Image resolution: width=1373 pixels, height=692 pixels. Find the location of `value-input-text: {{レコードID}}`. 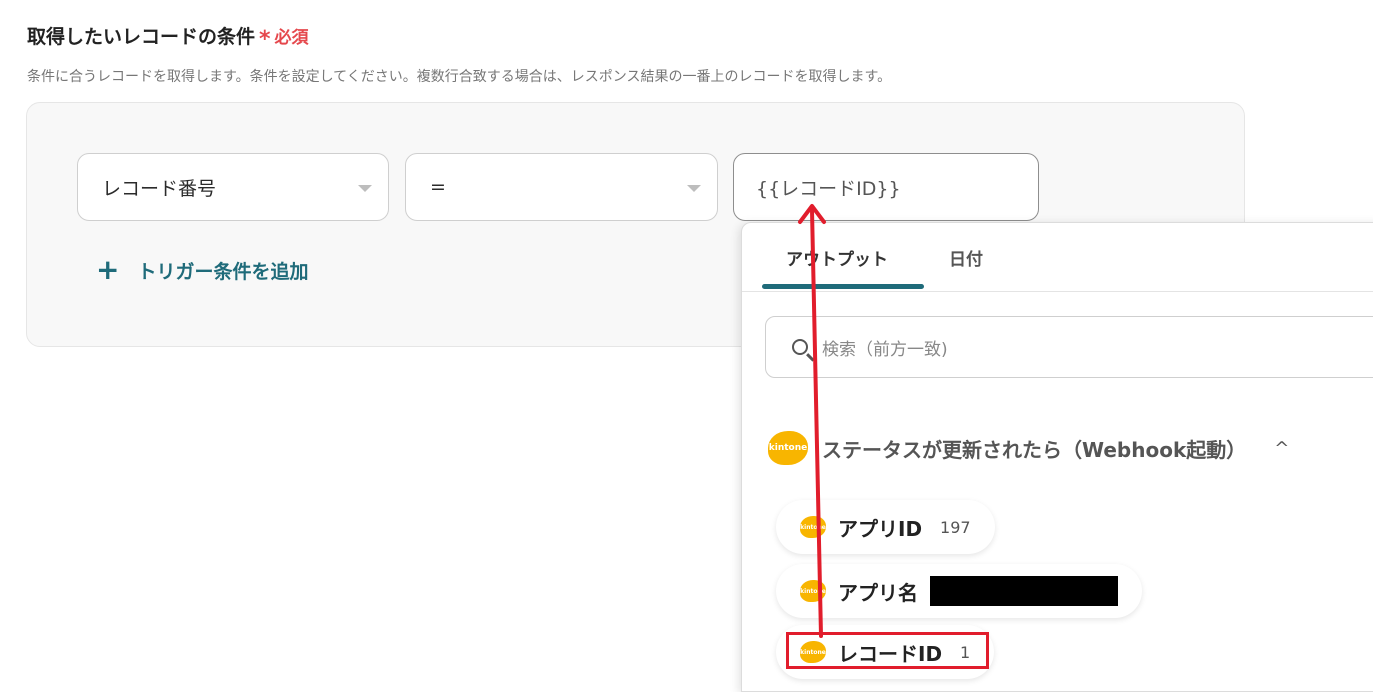

value-input-text: {{レコードID}} is located at coordinates (828, 188).